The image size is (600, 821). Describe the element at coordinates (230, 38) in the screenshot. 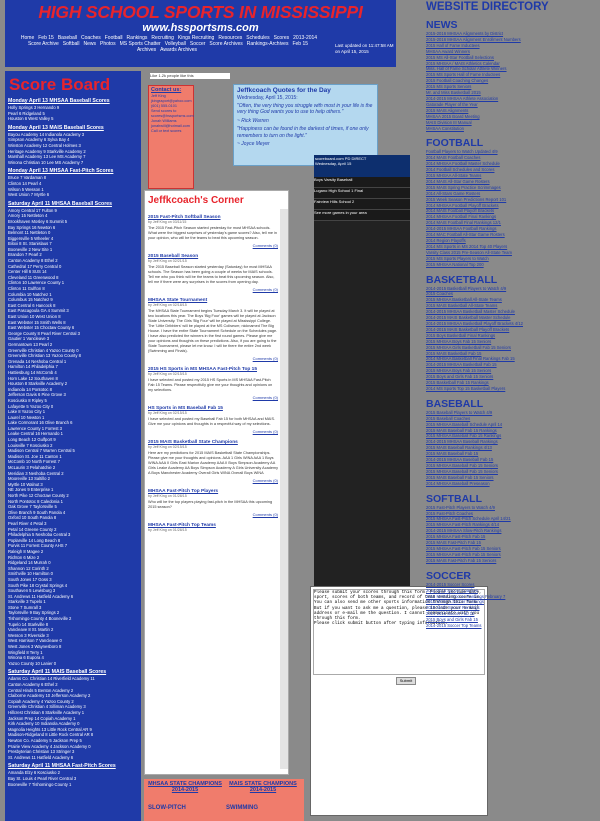

I see `nav-link: Resources` at that location.